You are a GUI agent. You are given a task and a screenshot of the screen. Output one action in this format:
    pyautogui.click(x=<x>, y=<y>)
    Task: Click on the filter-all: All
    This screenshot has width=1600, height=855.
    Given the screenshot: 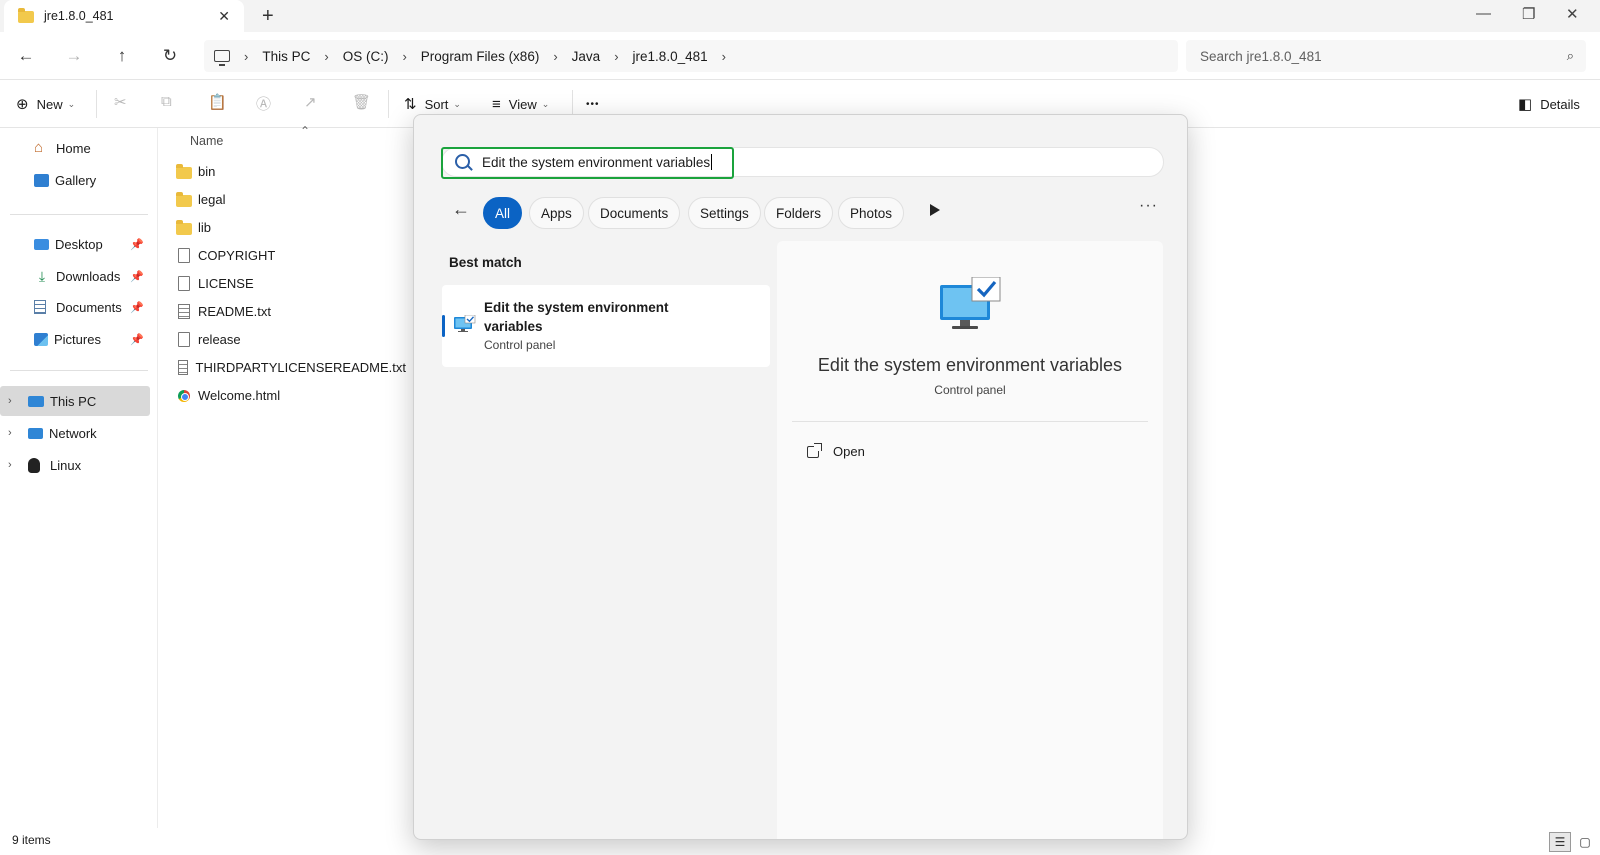 What is the action you would take?
    pyautogui.click(x=503, y=213)
    